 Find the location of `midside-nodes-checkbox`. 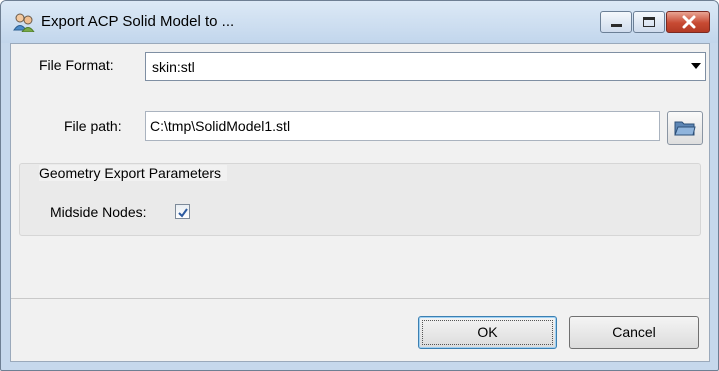

midside-nodes-checkbox is located at coordinates (182, 211).